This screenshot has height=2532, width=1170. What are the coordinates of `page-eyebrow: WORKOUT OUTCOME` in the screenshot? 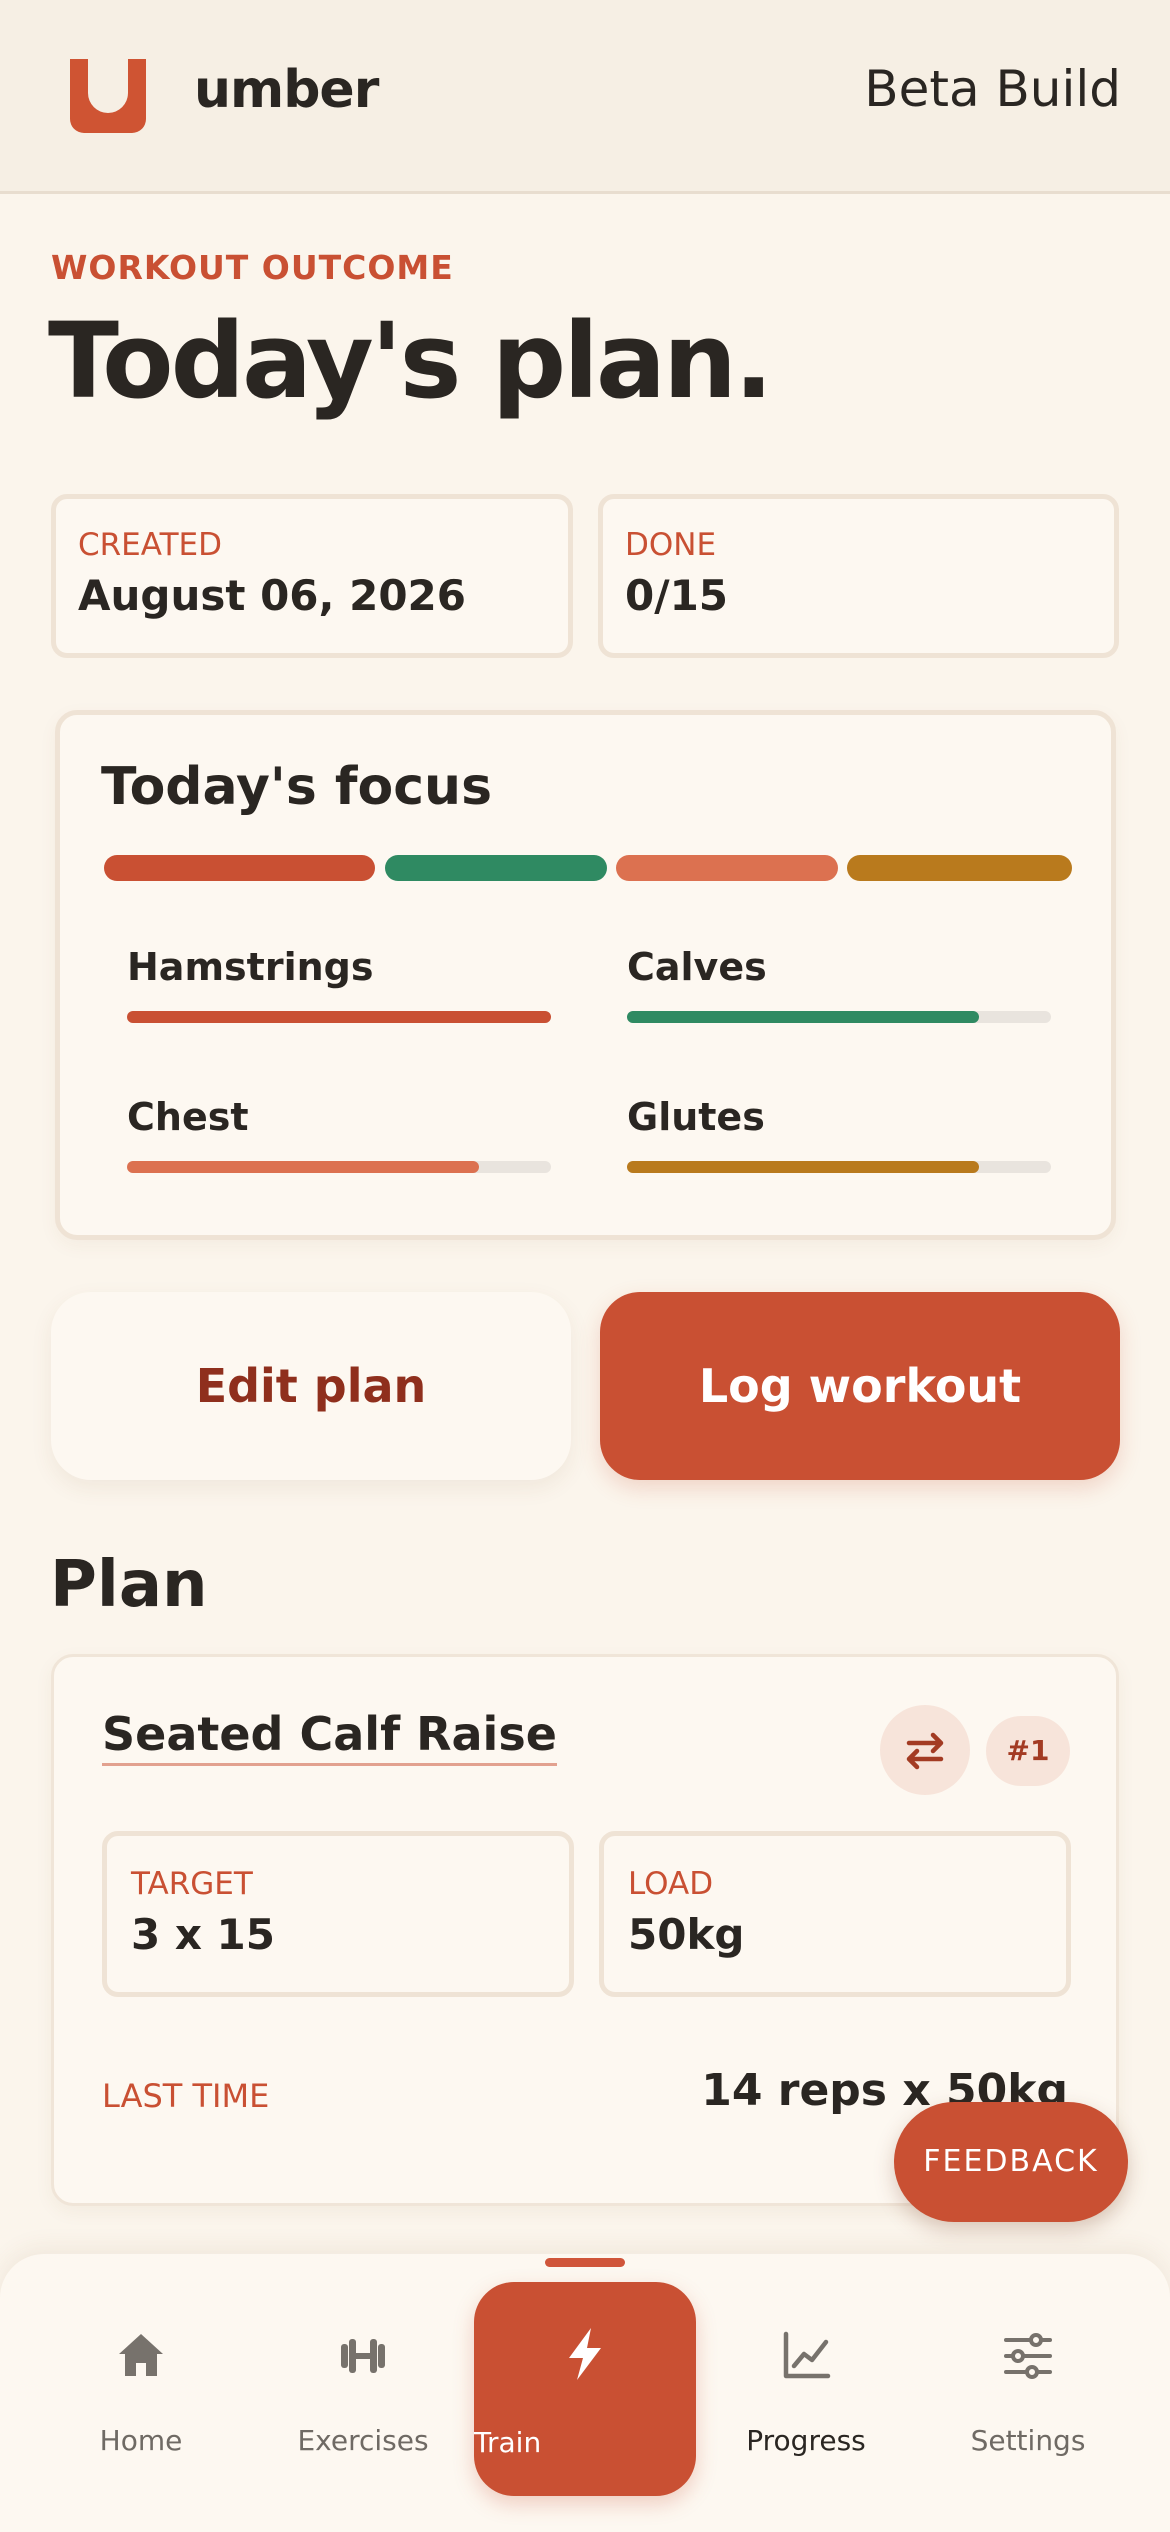 It's located at (252, 267).